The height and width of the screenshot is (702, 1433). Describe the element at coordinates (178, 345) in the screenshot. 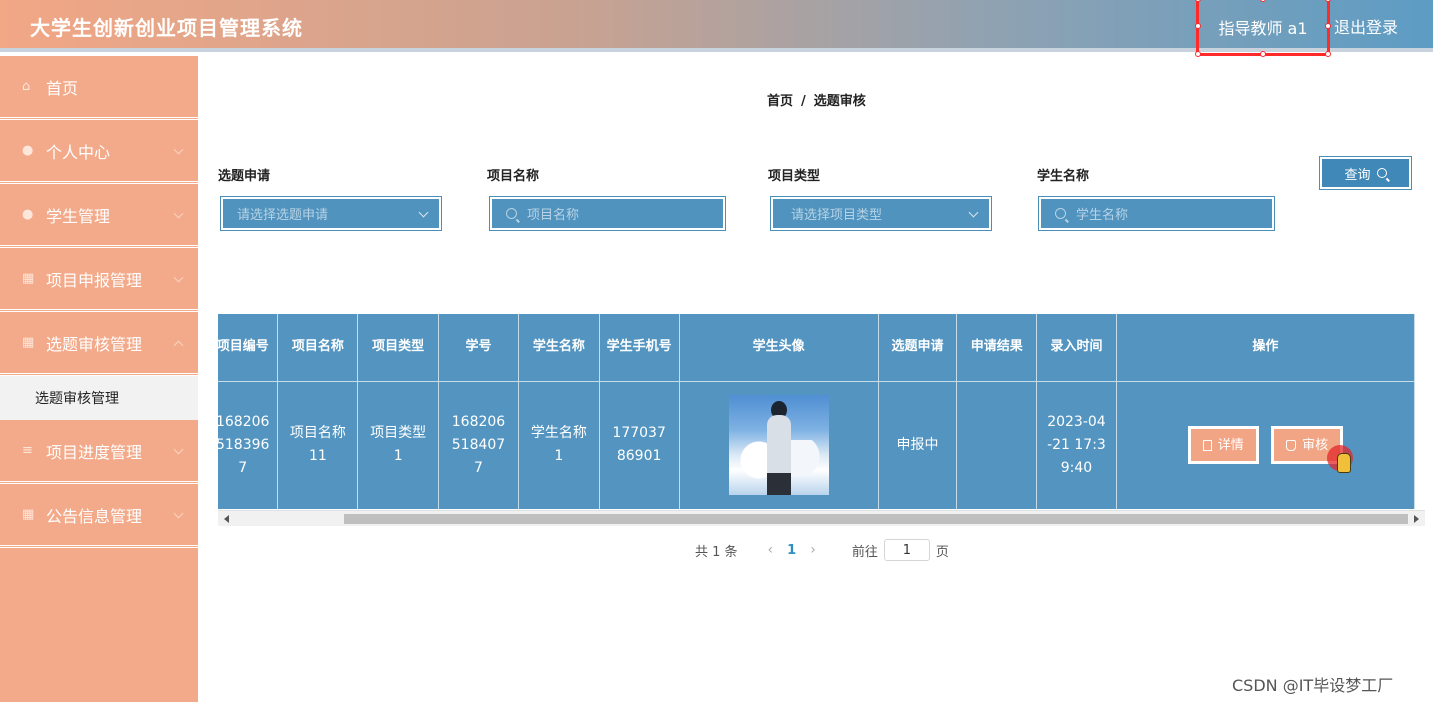

I see `chevron-up-icon` at that location.